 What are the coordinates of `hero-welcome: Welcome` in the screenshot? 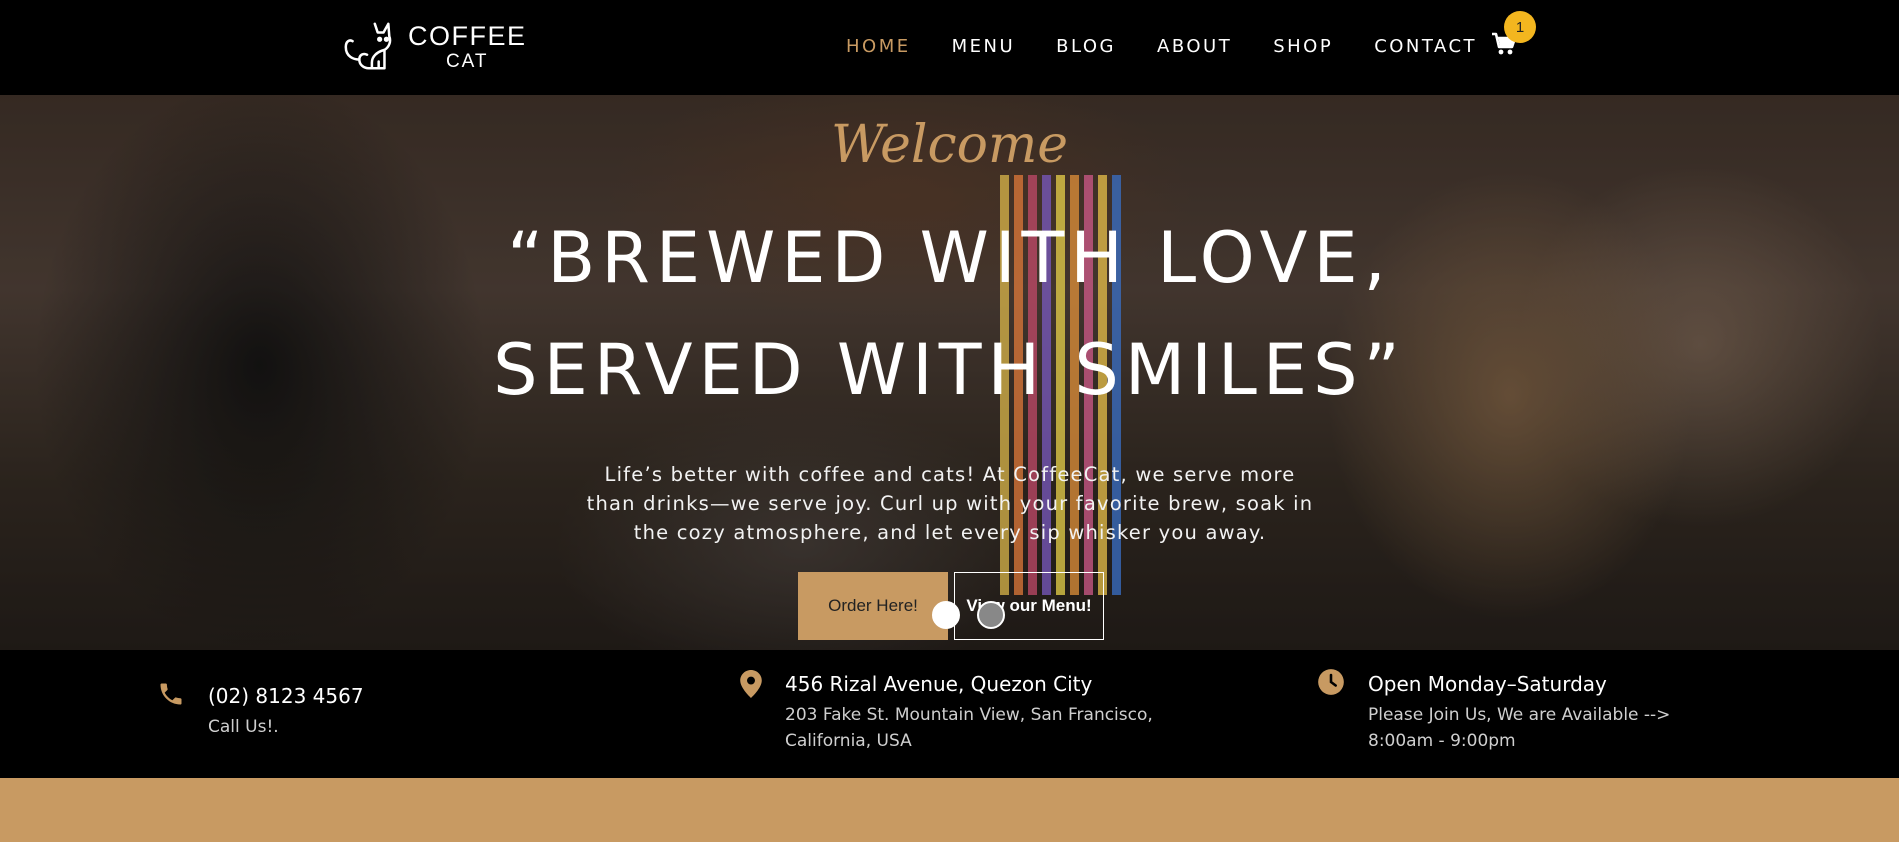 It's located at (949, 145).